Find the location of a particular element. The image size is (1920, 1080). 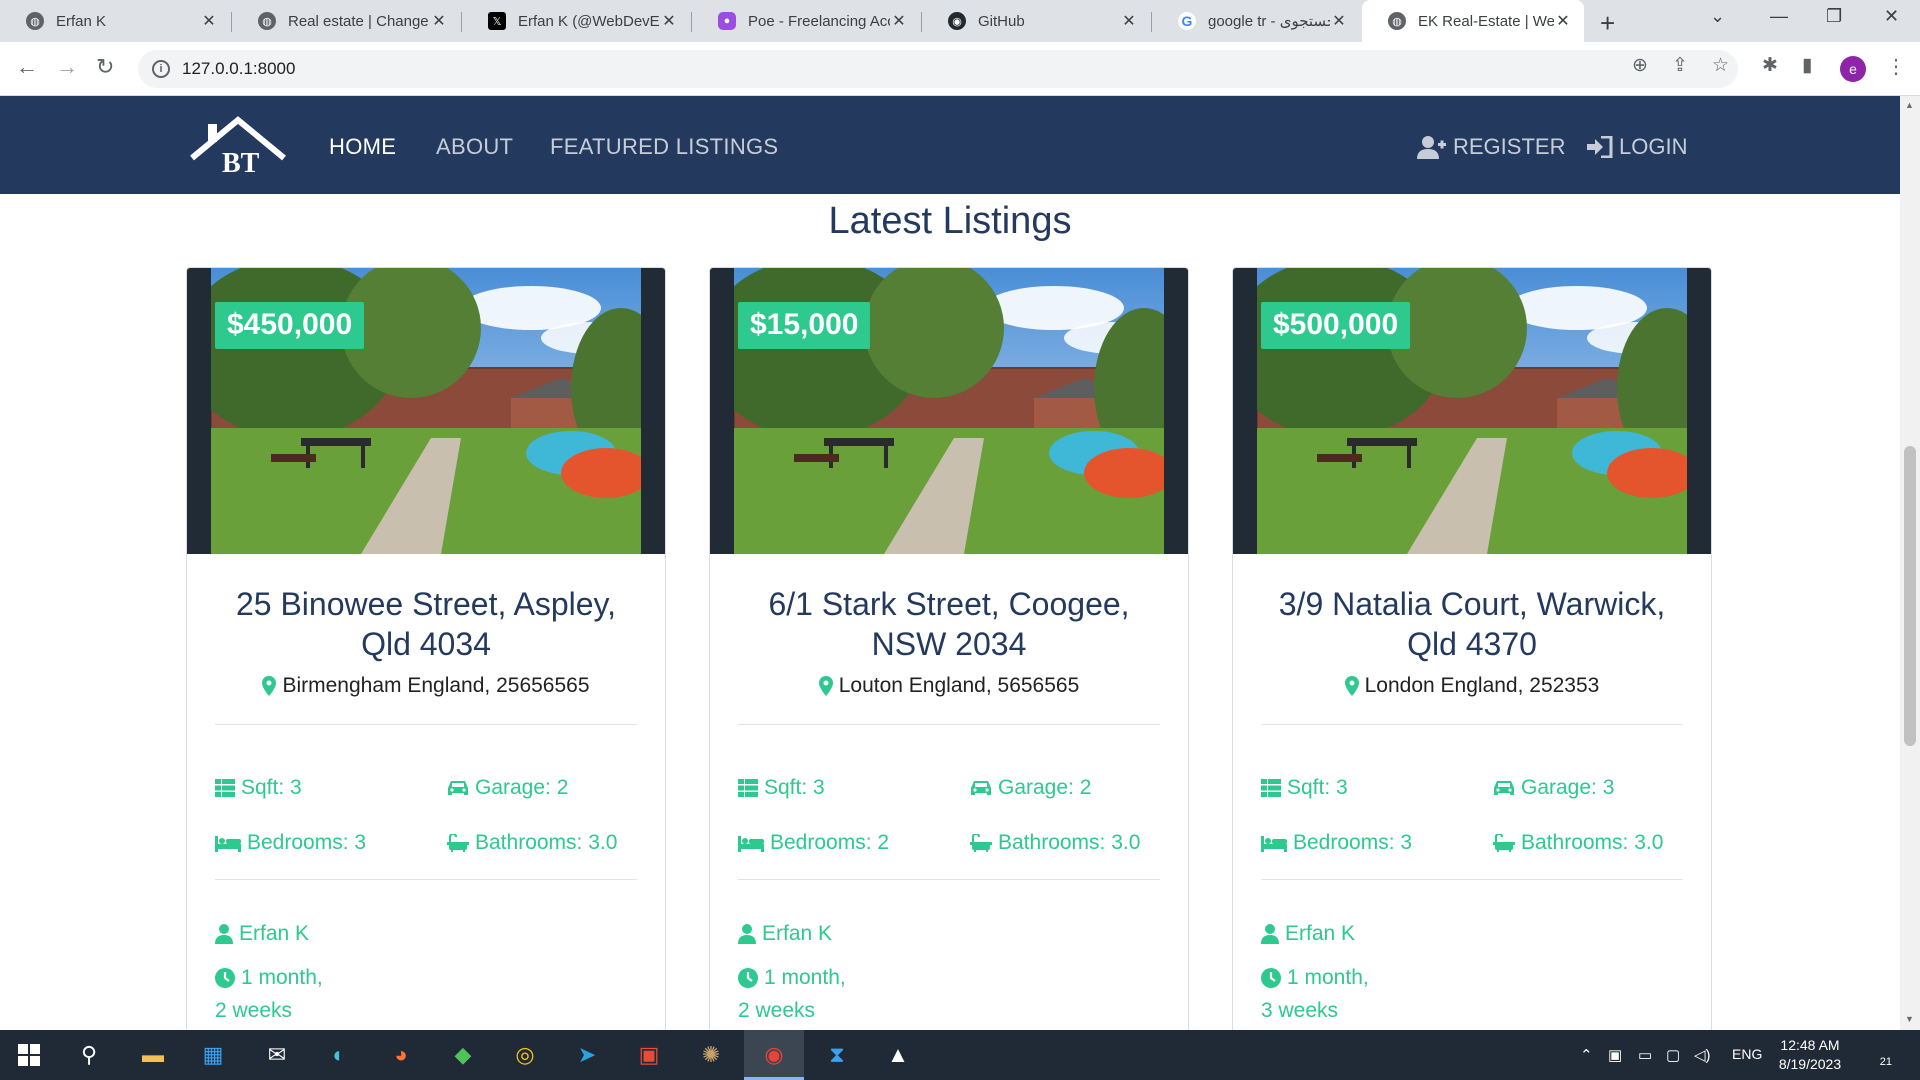

back-icon: ← is located at coordinates (27, 67).